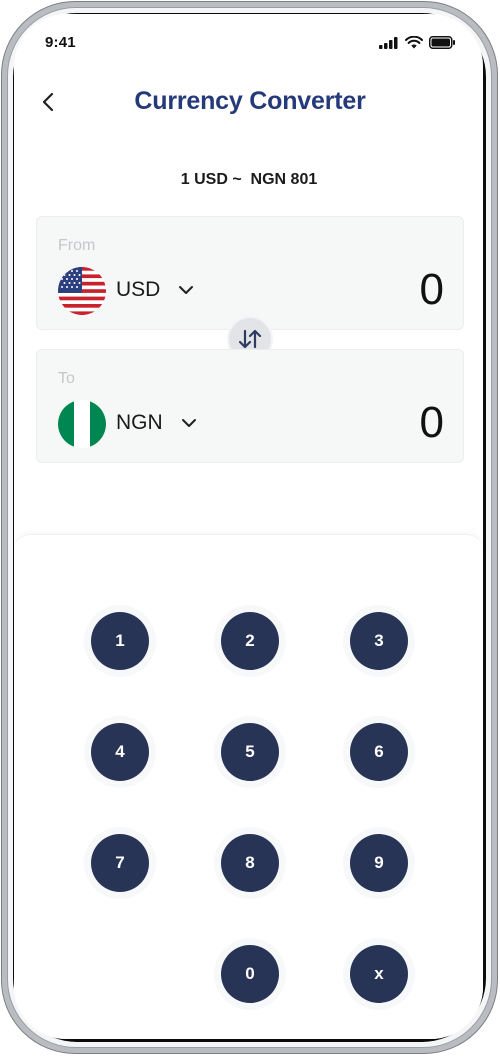 The image size is (500, 1056). I want to click on from-amount: 0, so click(431, 289).